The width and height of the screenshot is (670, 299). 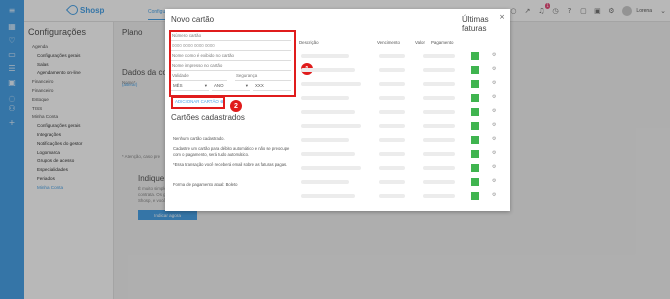 What do you see at coordinates (236, 106) in the screenshot?
I see `step-2-marker: 2` at bounding box center [236, 106].